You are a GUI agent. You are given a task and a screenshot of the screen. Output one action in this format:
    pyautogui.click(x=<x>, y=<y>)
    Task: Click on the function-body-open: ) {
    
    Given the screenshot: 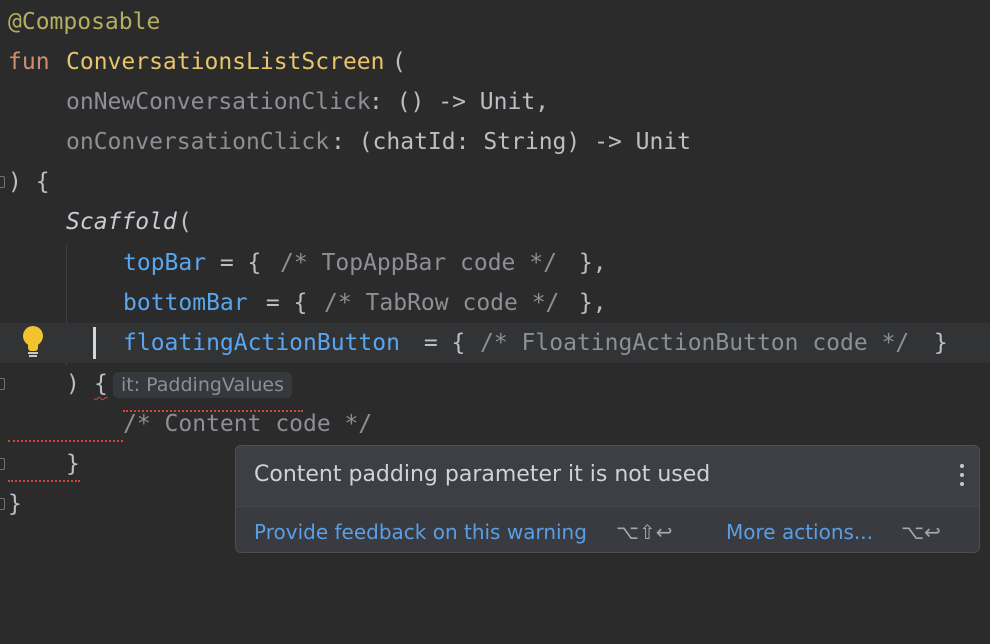 What is the action you would take?
    pyautogui.click(x=29, y=182)
    